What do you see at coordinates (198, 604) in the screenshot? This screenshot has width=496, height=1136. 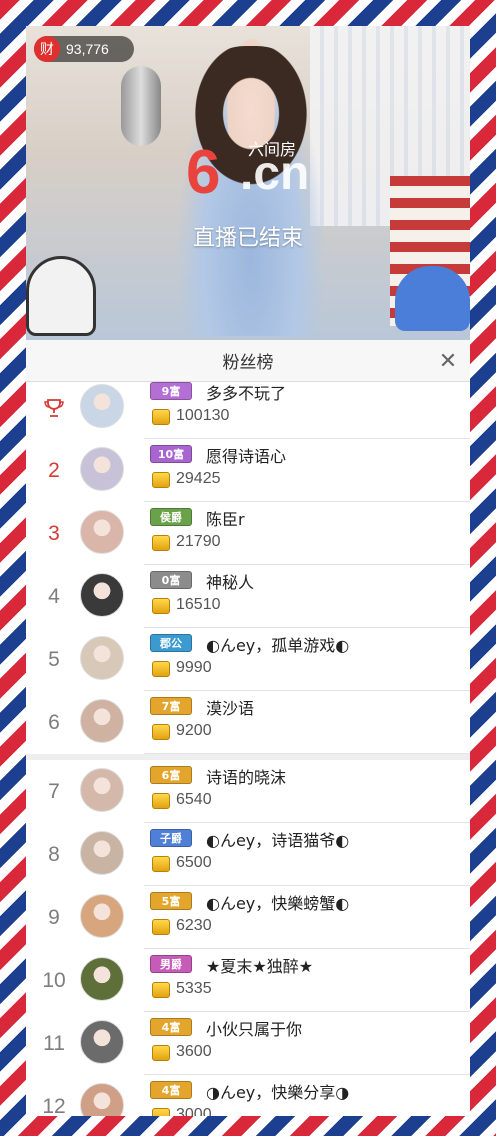 I see `fan-score: 16510` at bounding box center [198, 604].